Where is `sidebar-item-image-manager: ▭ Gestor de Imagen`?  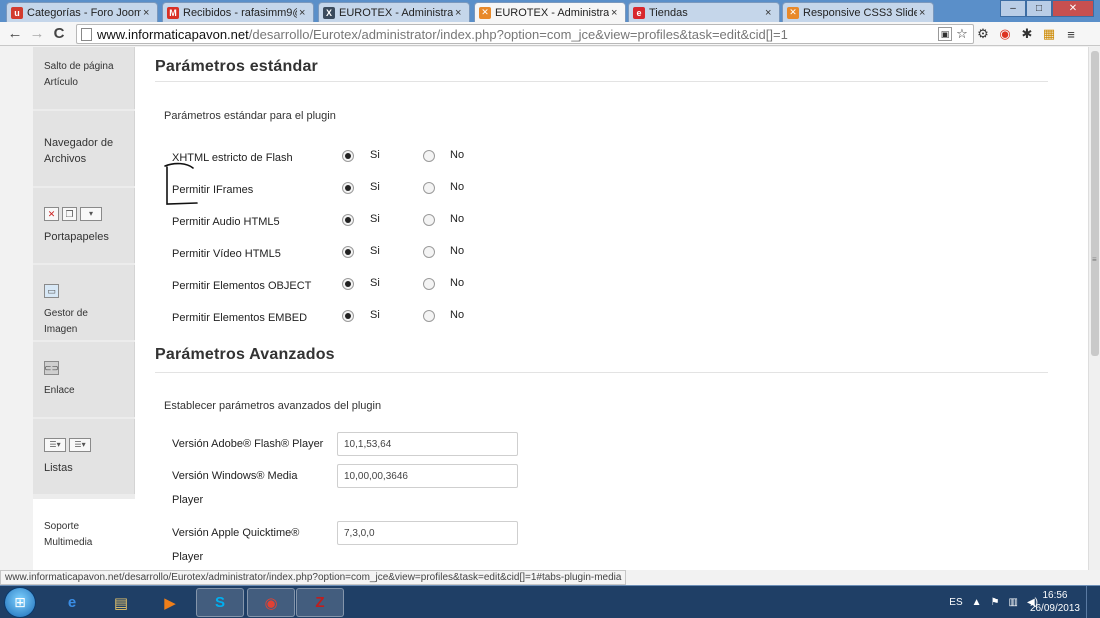
sidebar-item-image-manager: ▭ Gestor de Imagen is located at coordinates (84, 302).